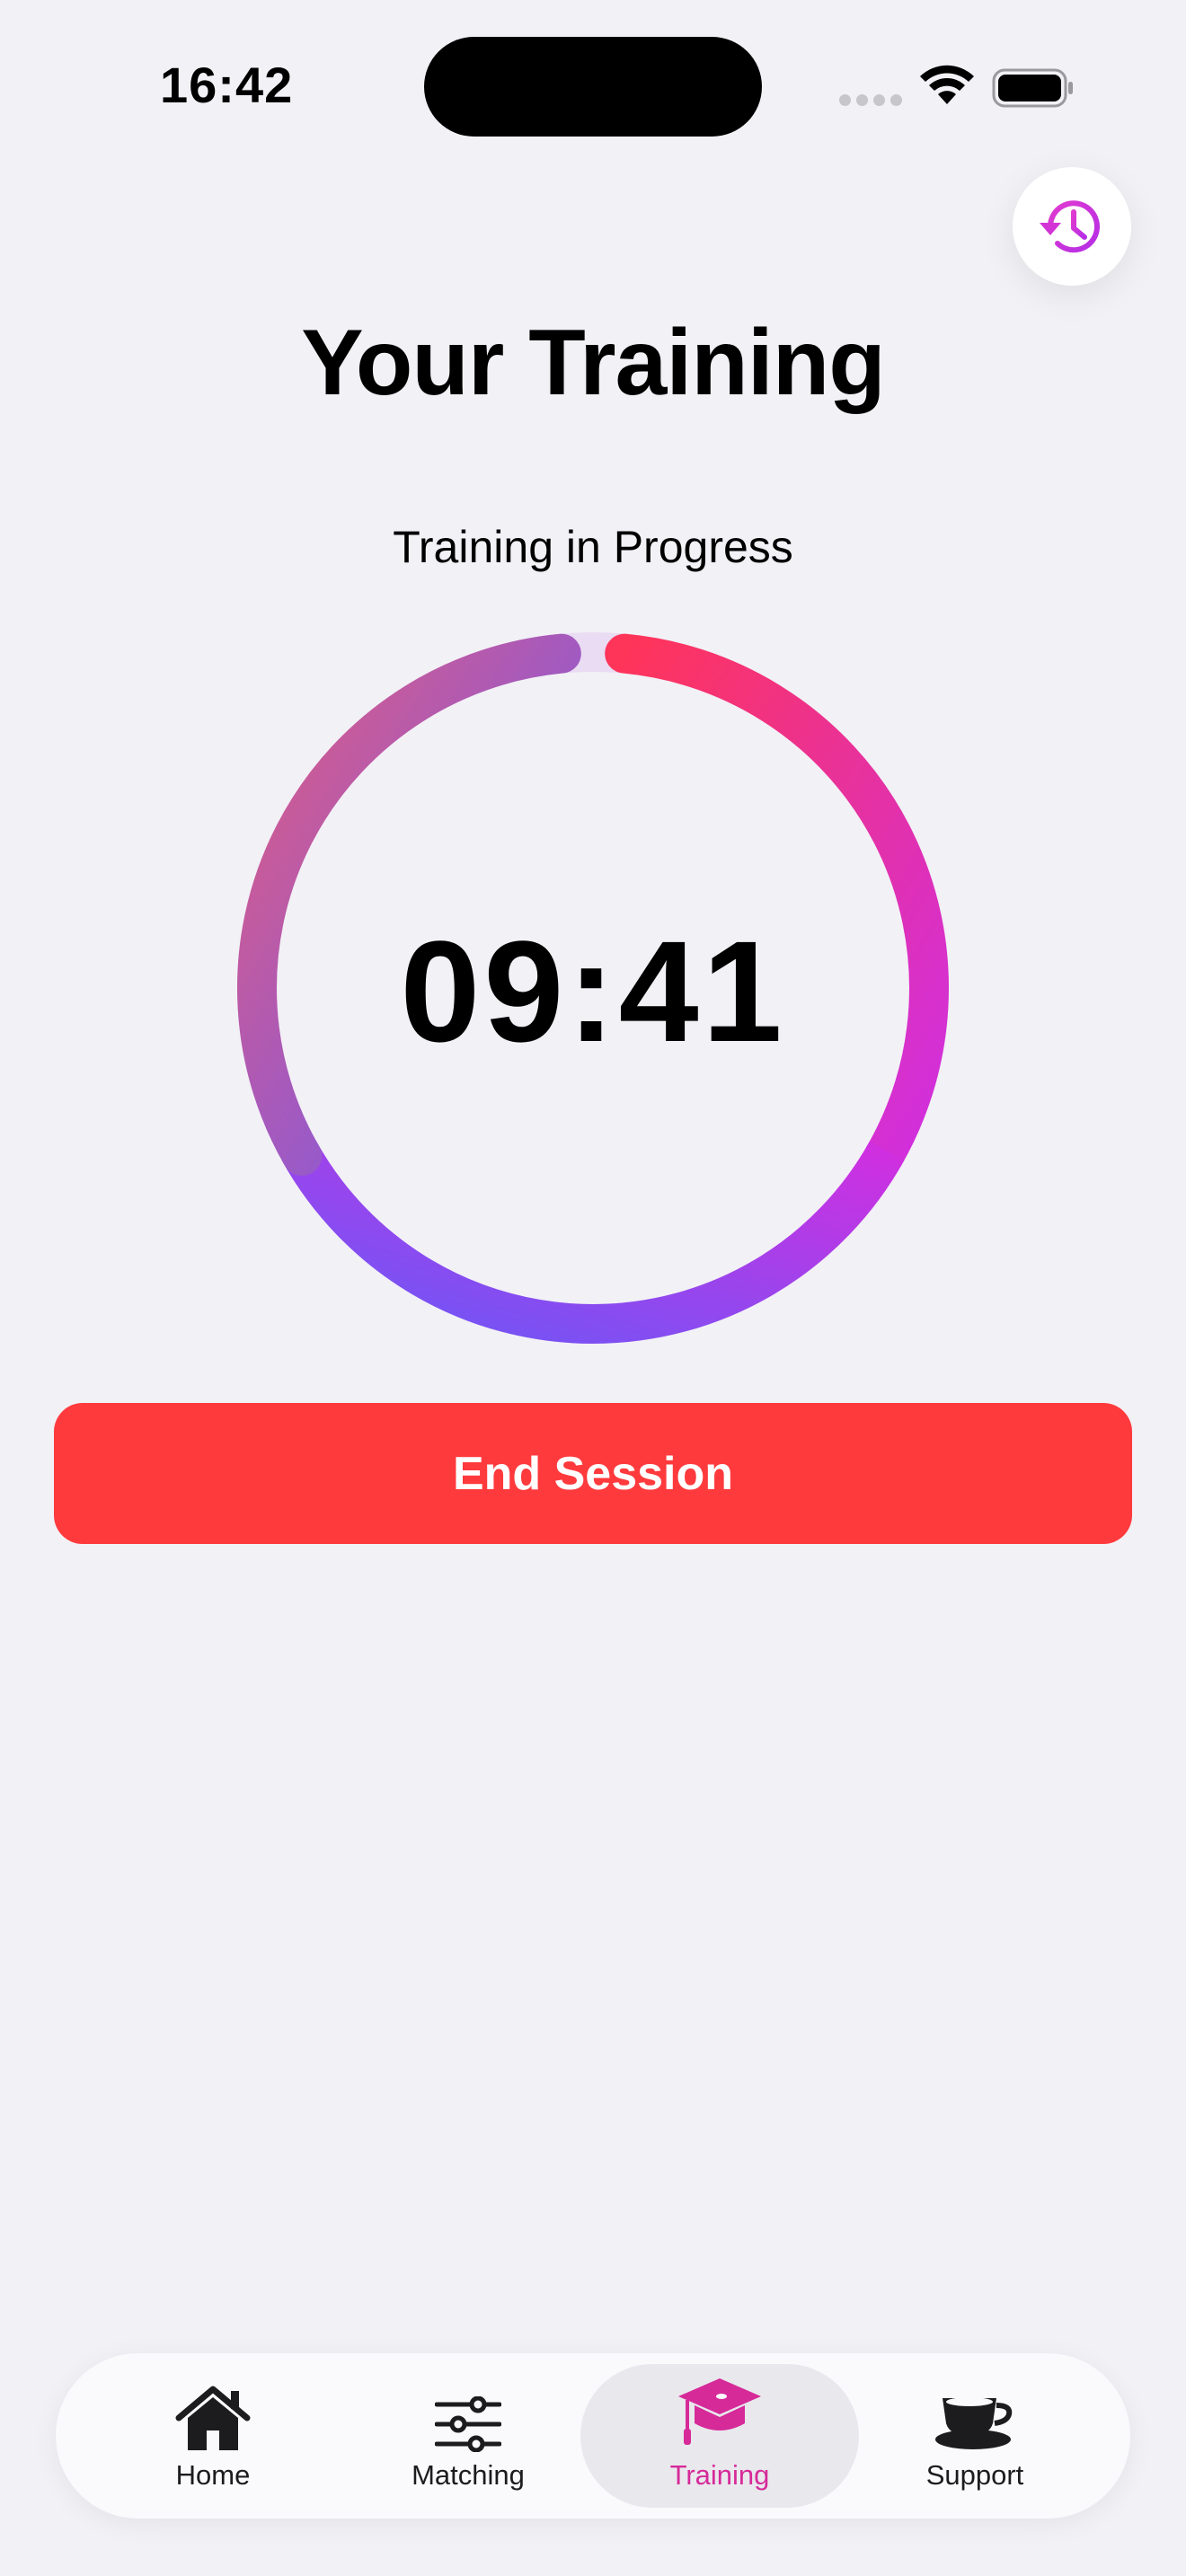  I want to click on sliders-icon, so click(468, 2424).